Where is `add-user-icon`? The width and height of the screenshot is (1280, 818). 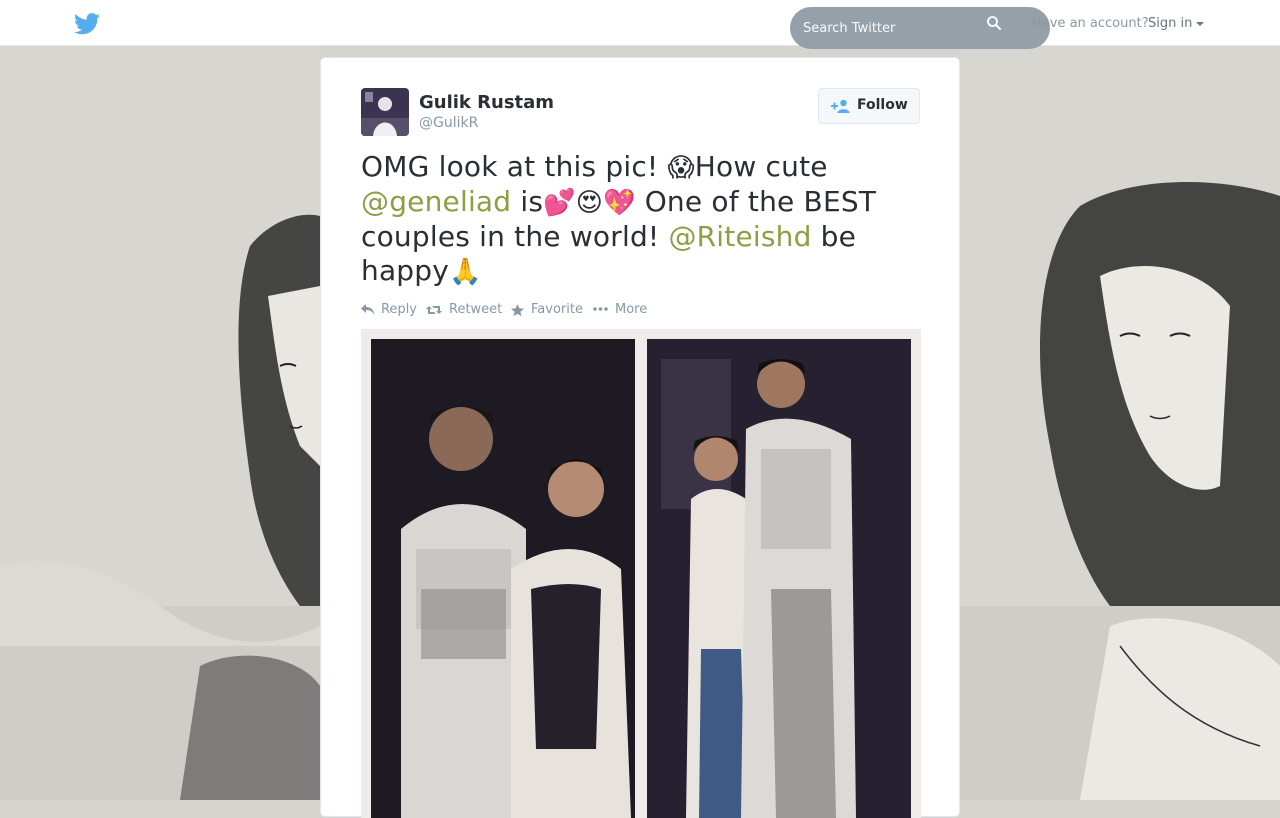
add-user-icon is located at coordinates (840, 106).